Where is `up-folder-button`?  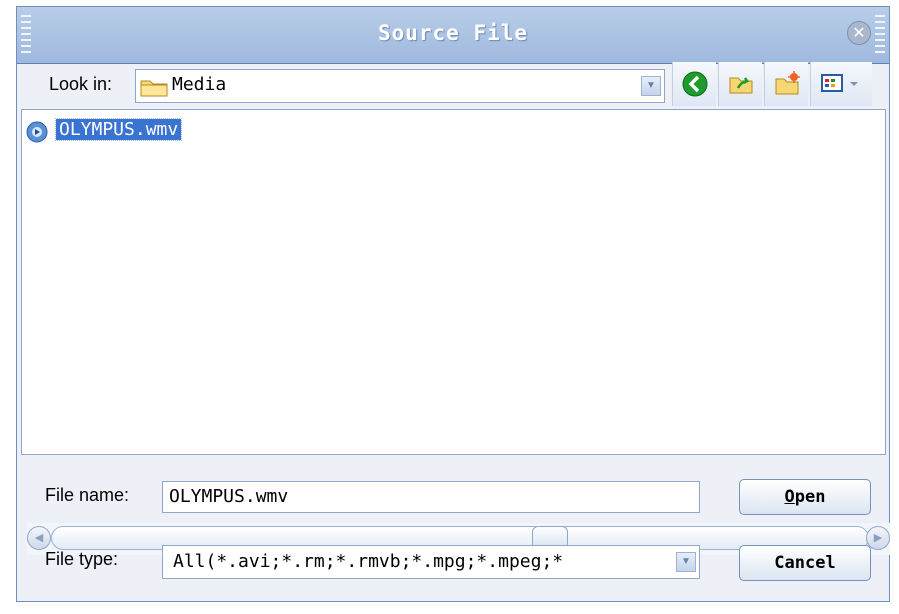
up-folder-button is located at coordinates (740, 84).